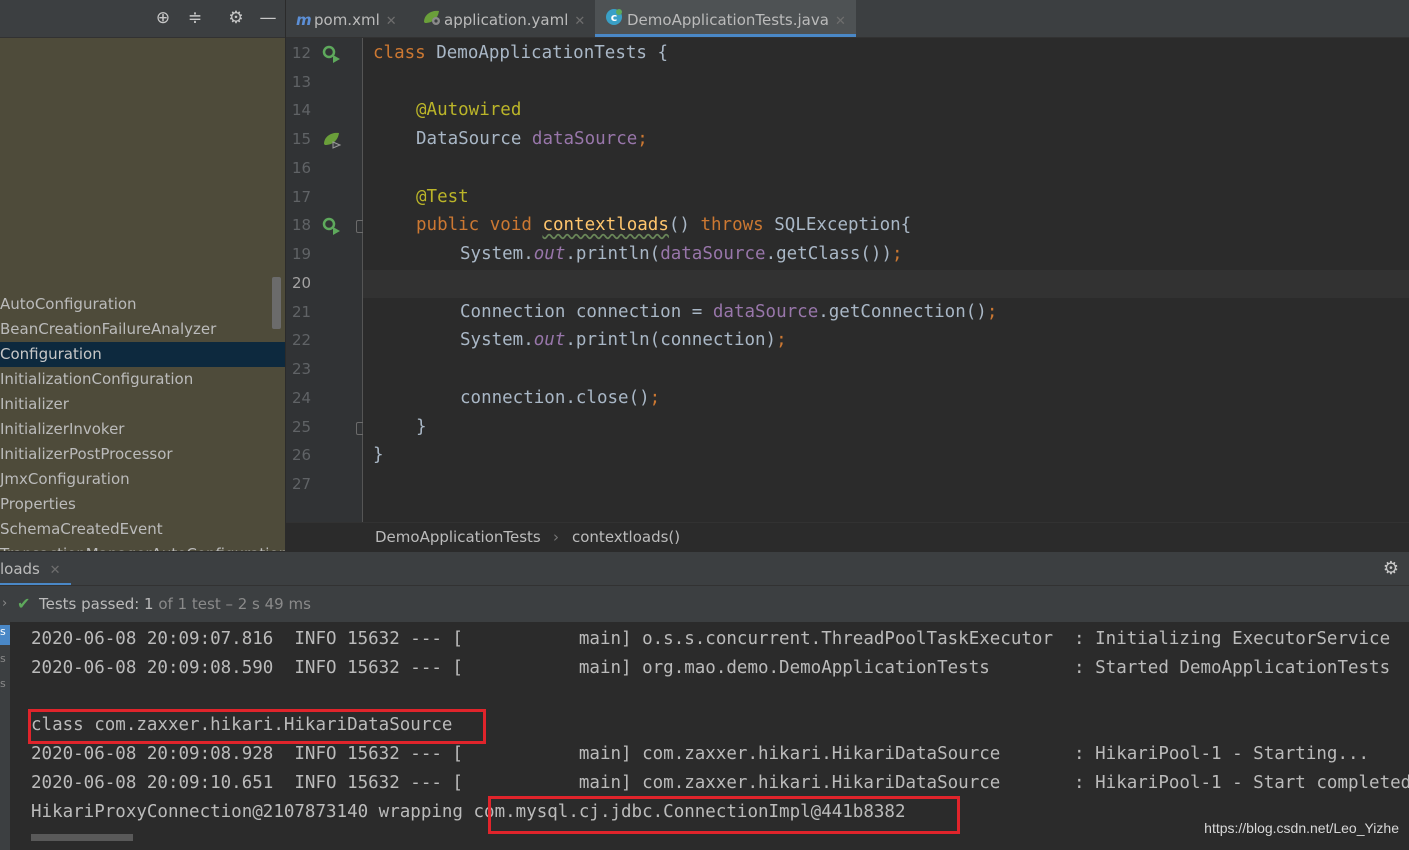 The width and height of the screenshot is (1409, 850). Describe the element at coordinates (302, 427) in the screenshot. I see `line-number: 25` at that location.